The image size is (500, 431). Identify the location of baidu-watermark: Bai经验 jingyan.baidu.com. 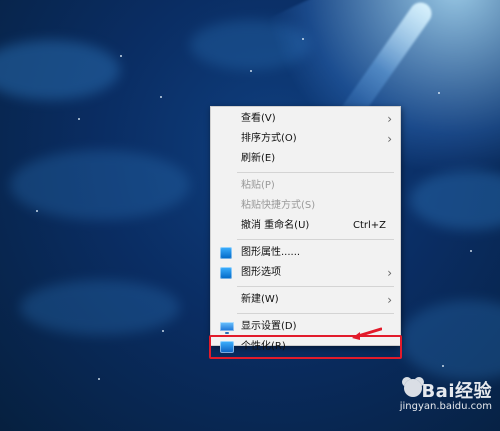
(422, 401).